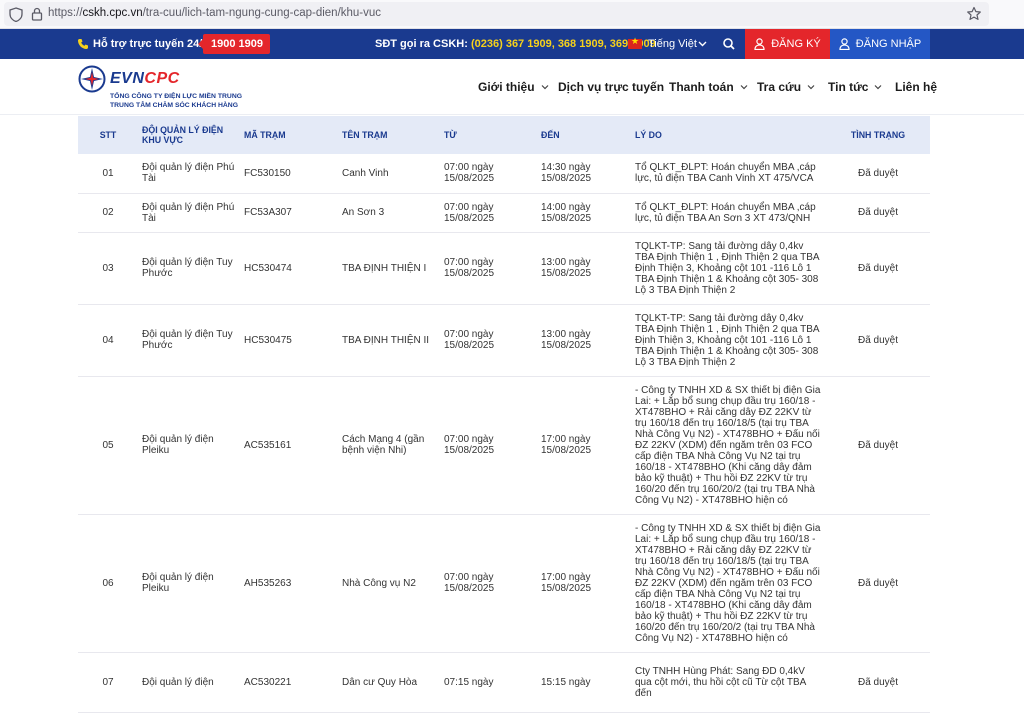  What do you see at coordinates (648, 135) in the screenshot?
I see `column-header-reason: LÝ DO` at bounding box center [648, 135].